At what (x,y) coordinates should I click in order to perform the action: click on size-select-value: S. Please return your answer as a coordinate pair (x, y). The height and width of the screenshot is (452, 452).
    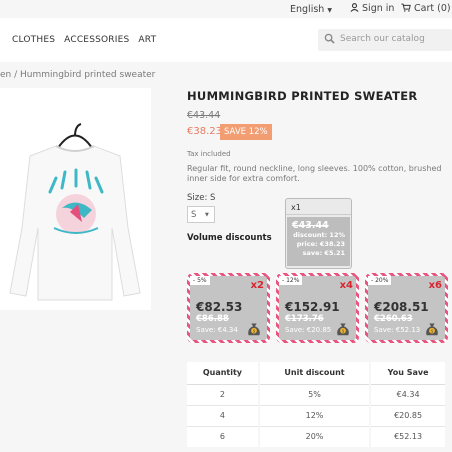
    Looking at the image, I should click on (194, 215).